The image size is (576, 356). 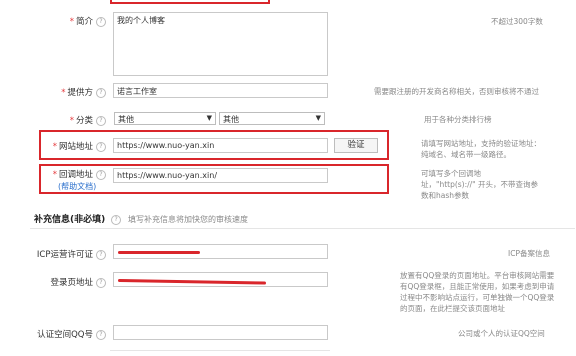 I want to click on provider-input: 诺言工作室, so click(x=220, y=90).